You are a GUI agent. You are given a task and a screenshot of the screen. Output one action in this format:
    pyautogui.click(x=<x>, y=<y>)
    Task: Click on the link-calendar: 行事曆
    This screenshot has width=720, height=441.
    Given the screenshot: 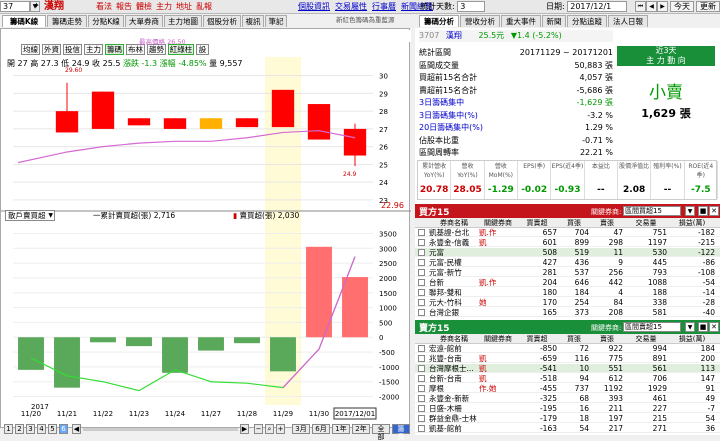 What is the action you would take?
    pyautogui.click(x=384, y=6)
    